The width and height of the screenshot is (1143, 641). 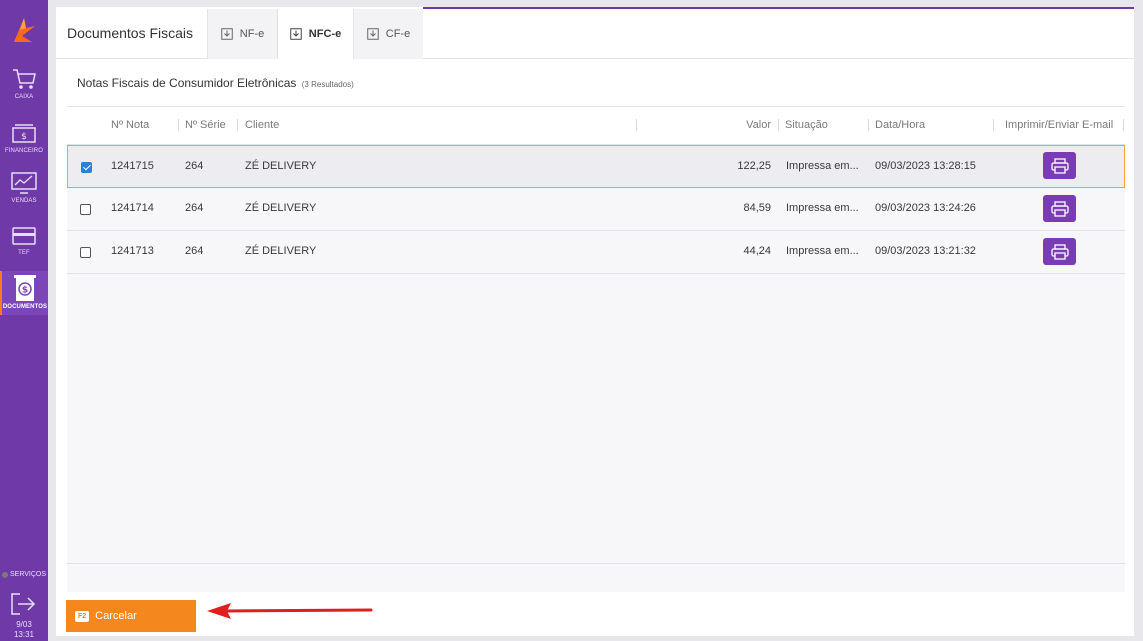 What do you see at coordinates (5, 574) in the screenshot?
I see `status-dot-icon` at bounding box center [5, 574].